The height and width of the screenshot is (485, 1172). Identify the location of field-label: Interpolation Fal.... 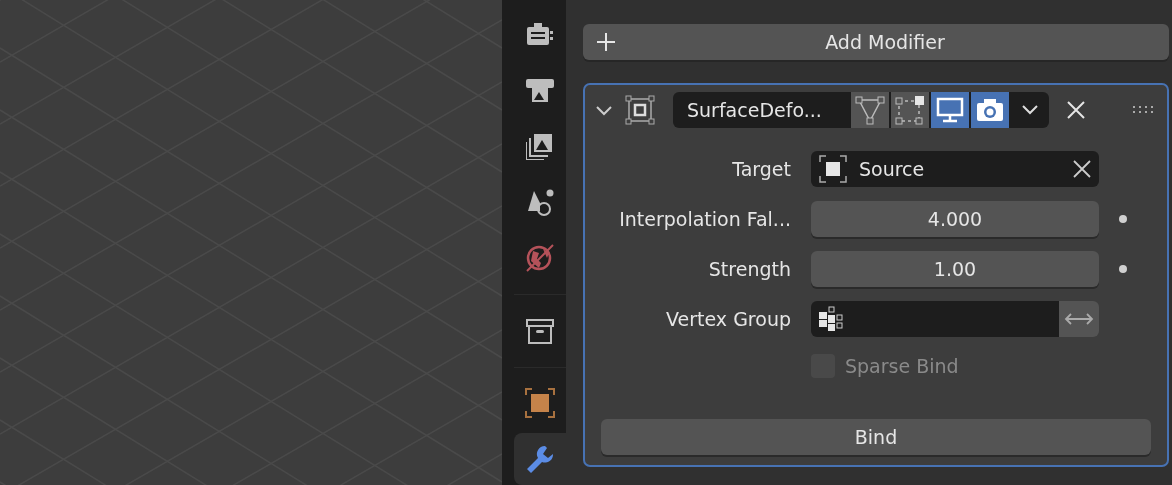
(704, 219).